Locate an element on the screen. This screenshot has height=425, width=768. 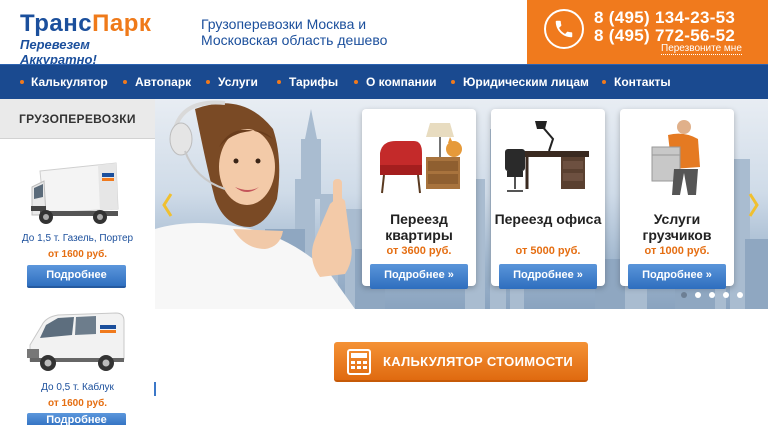
card-title: Переезд квартиры is located at coordinates (419, 227).